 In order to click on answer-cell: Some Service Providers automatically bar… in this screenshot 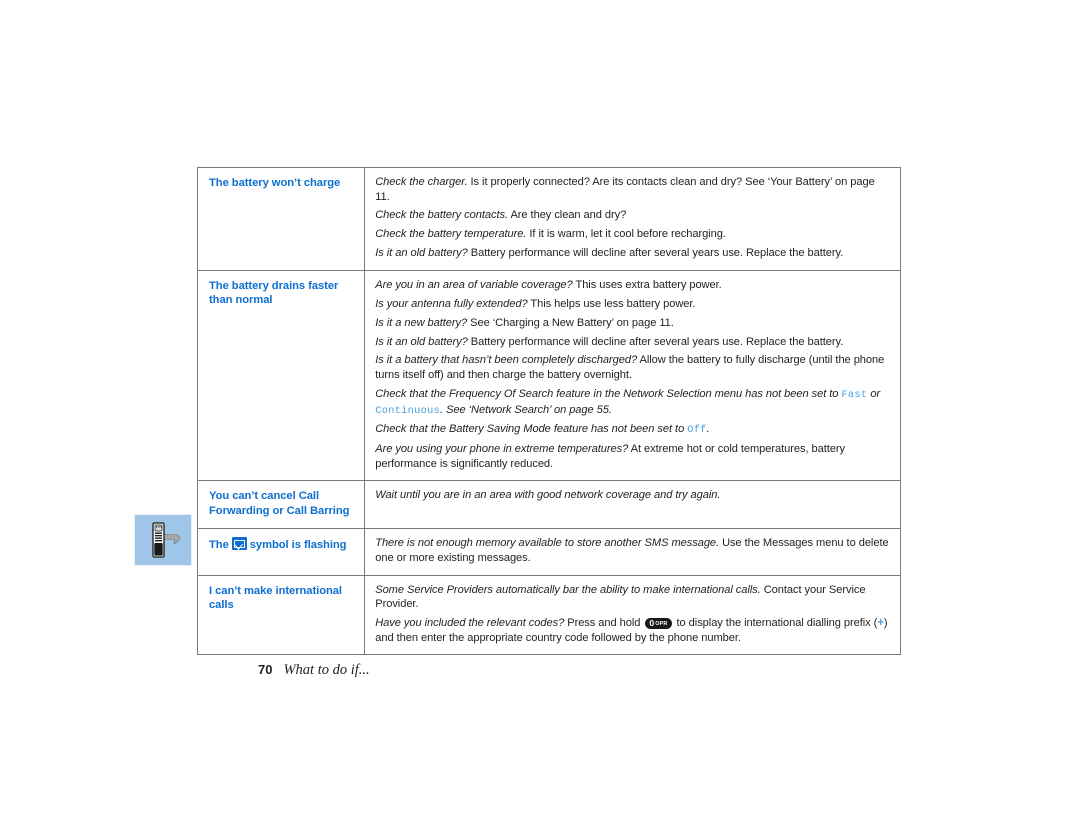, I will do `click(632, 615)`.